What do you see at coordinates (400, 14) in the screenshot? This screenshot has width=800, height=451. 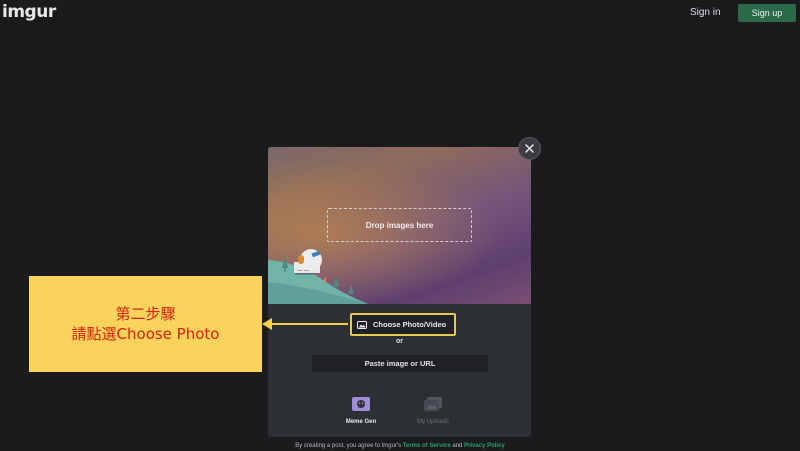 I see `top-bar: imgur Sign in Sign up` at bounding box center [400, 14].